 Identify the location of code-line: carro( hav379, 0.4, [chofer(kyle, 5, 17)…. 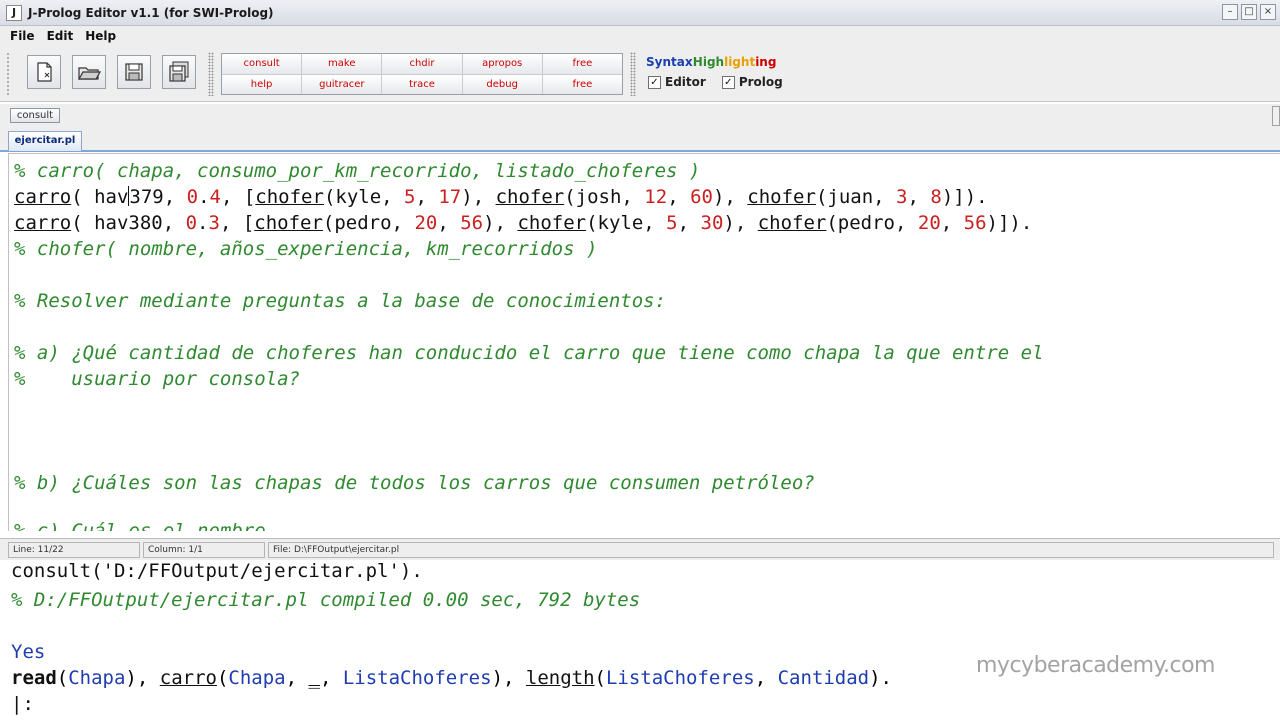
(501, 197).